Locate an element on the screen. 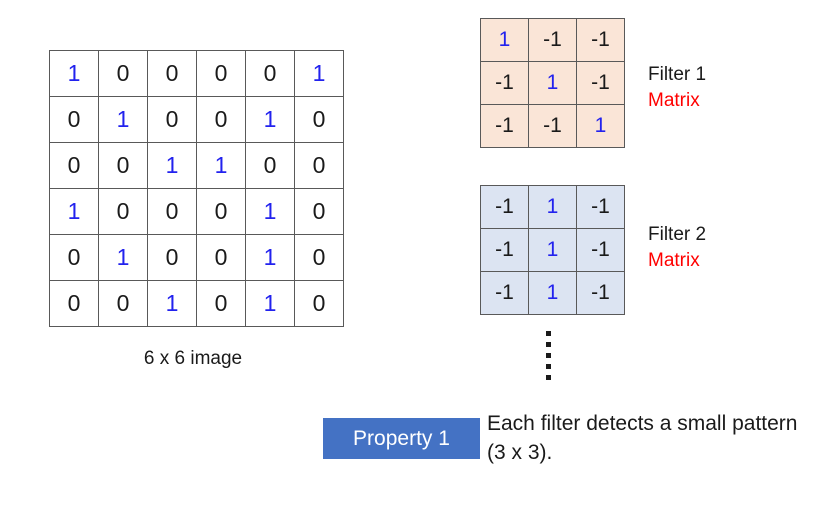  filter-1-cell-2-2: 1 is located at coordinates (600, 126).